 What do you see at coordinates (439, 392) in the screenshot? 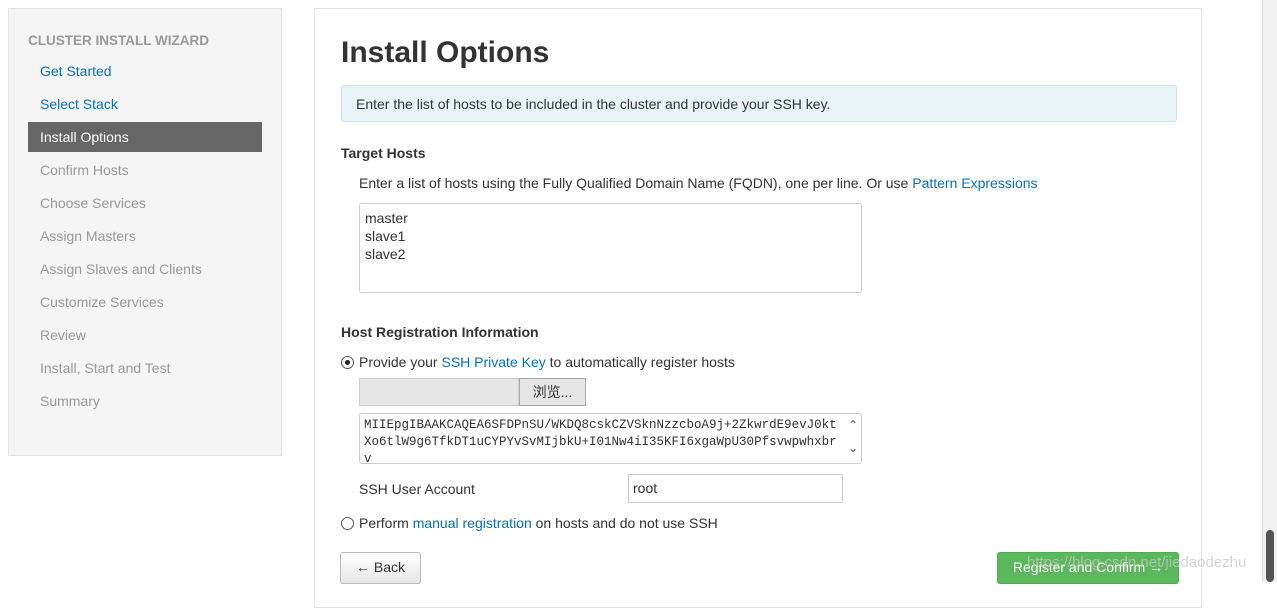
I see `file-path-field` at bounding box center [439, 392].